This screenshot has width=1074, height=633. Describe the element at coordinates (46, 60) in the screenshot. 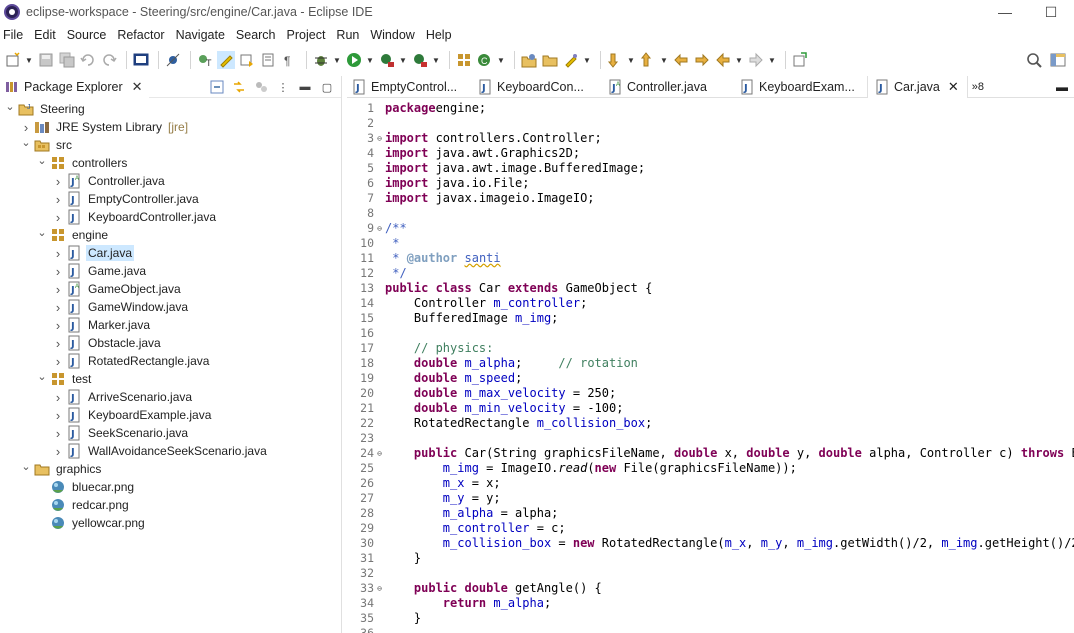

I see `save-icon` at that location.